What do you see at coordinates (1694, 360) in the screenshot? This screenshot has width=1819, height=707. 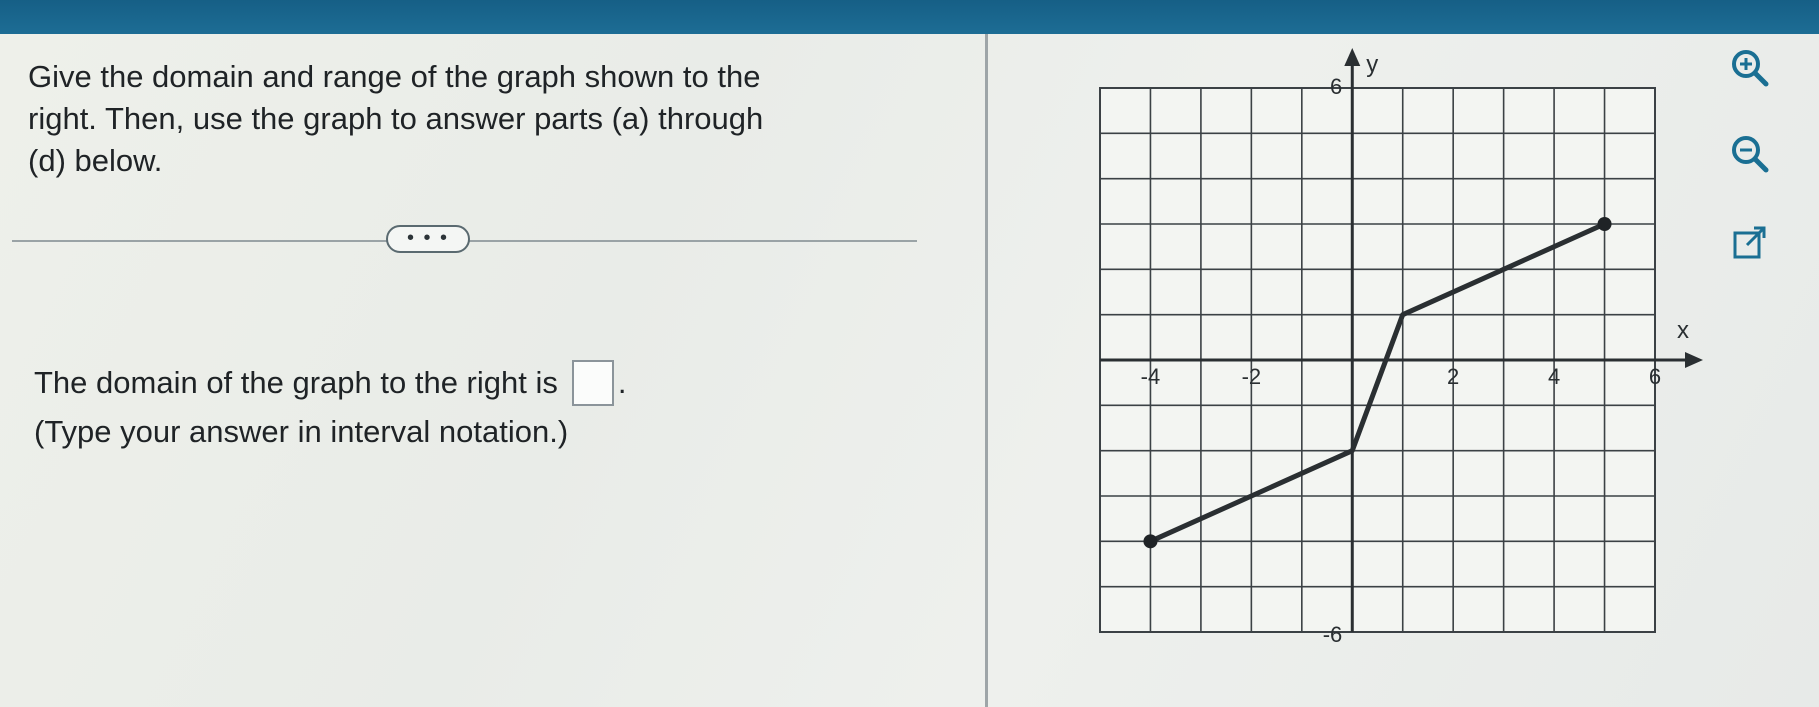 I see `x-axis-arrow` at bounding box center [1694, 360].